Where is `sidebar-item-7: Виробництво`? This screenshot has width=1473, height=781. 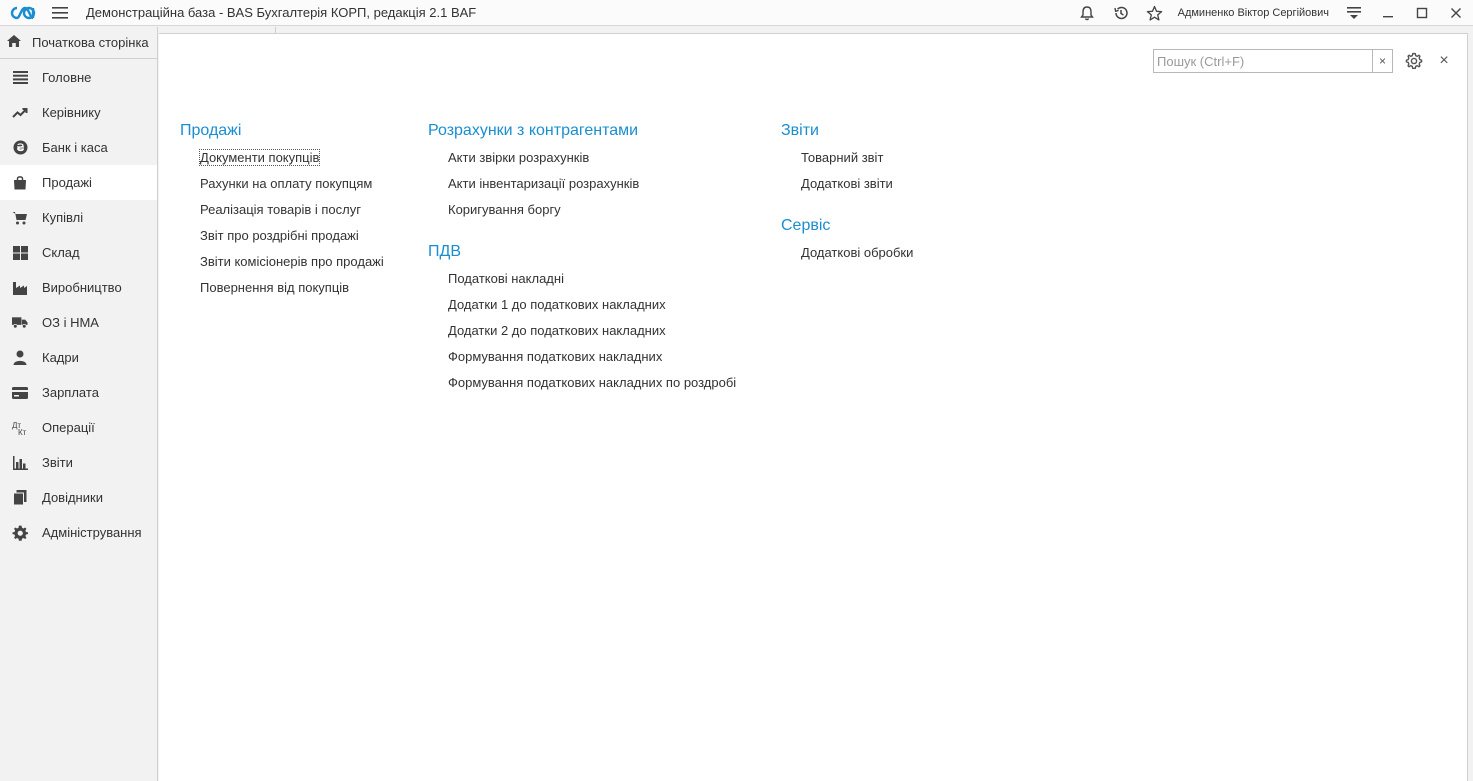
sidebar-item-7: Виробництво is located at coordinates (78, 287).